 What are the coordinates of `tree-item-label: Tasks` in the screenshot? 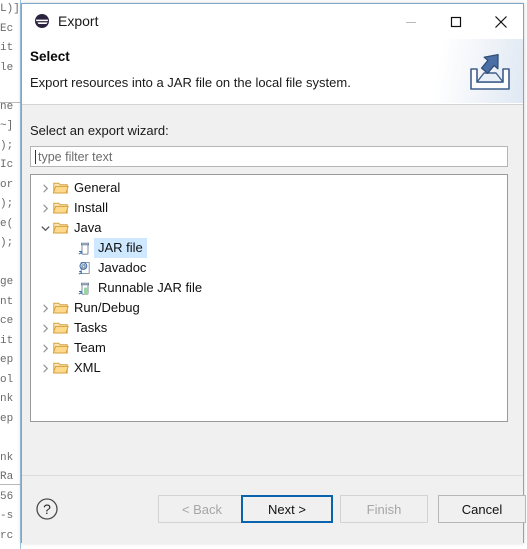 It's located at (91, 327).